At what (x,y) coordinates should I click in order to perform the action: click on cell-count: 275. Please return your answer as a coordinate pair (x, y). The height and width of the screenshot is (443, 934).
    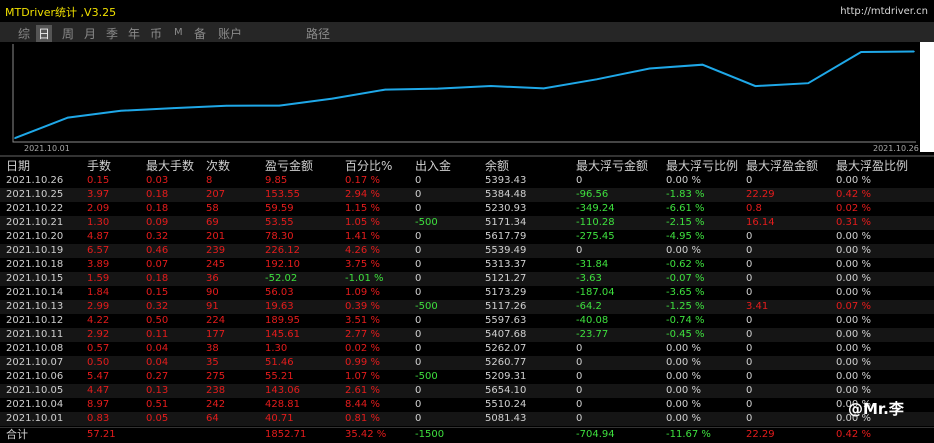
    Looking at the image, I should click on (216, 376).